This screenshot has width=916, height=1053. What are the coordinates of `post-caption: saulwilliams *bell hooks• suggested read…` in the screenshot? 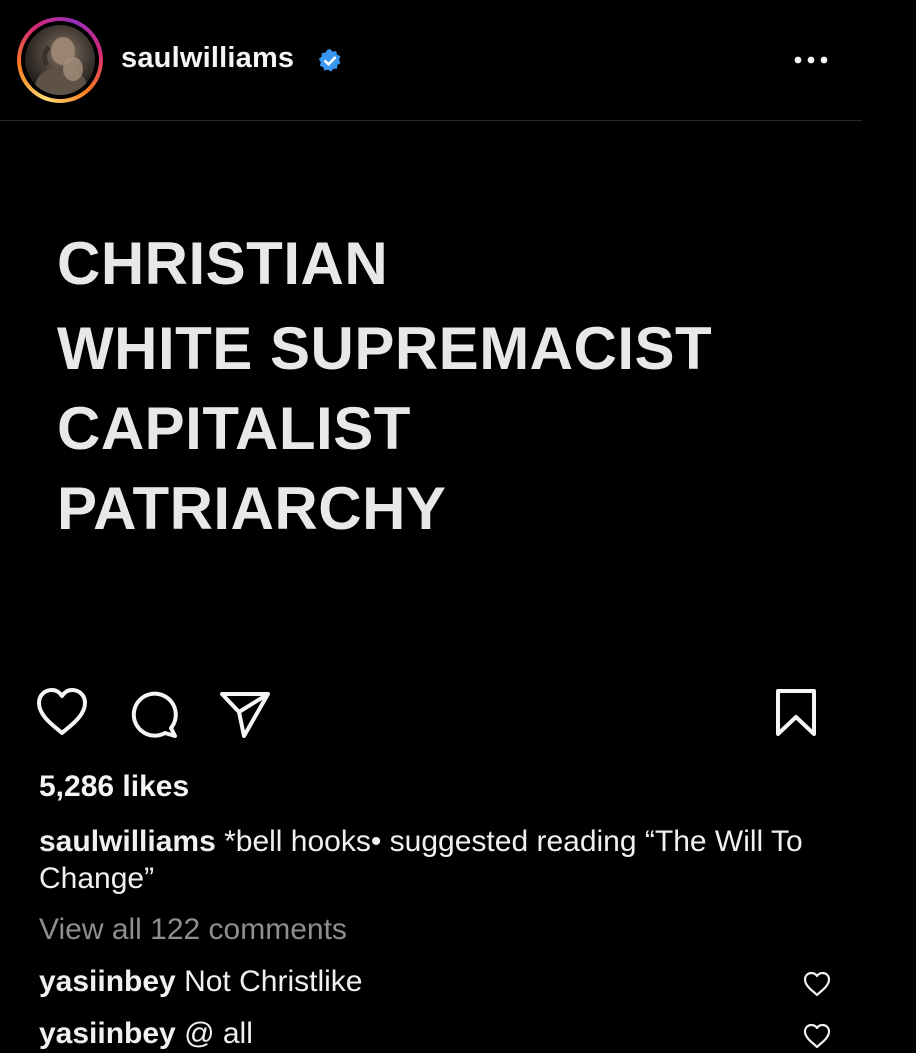 It's located at (429, 860).